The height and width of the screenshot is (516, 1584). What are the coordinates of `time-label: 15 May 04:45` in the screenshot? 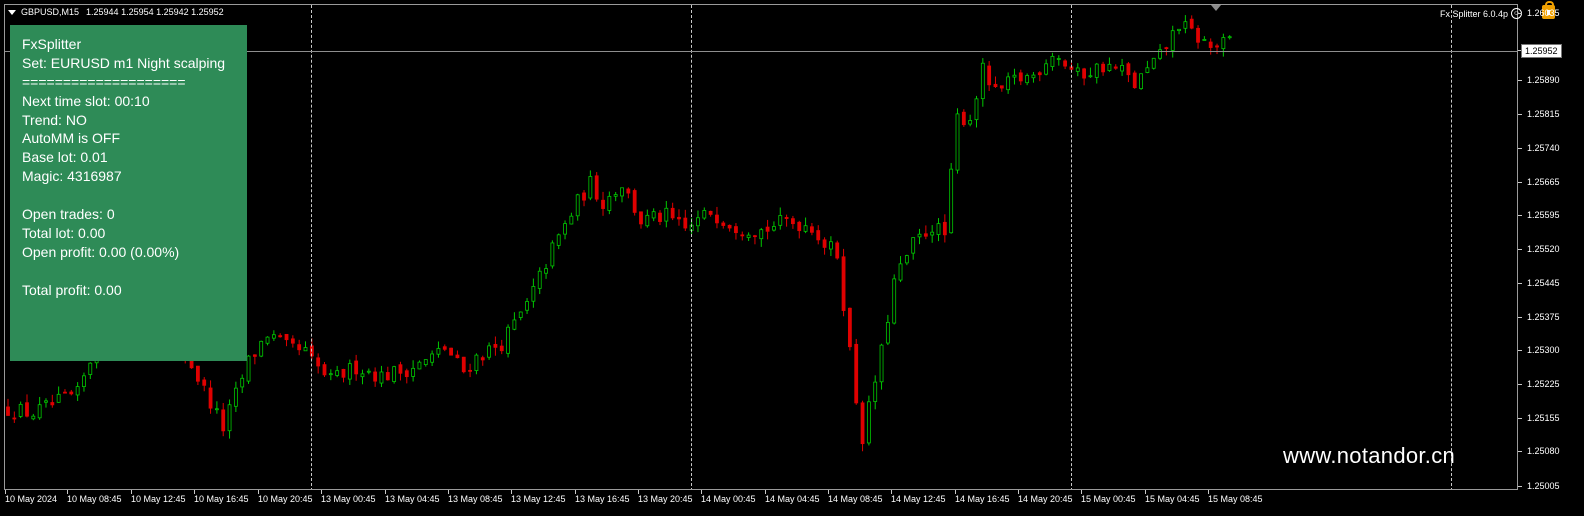 It's located at (1172, 499).